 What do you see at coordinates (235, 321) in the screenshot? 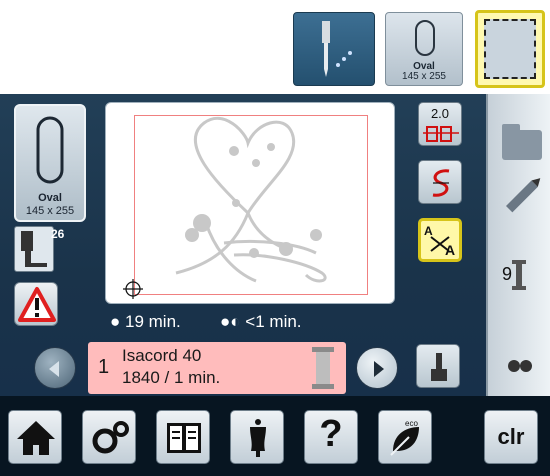
I see `color-palette-icon: ◐` at bounding box center [235, 321].